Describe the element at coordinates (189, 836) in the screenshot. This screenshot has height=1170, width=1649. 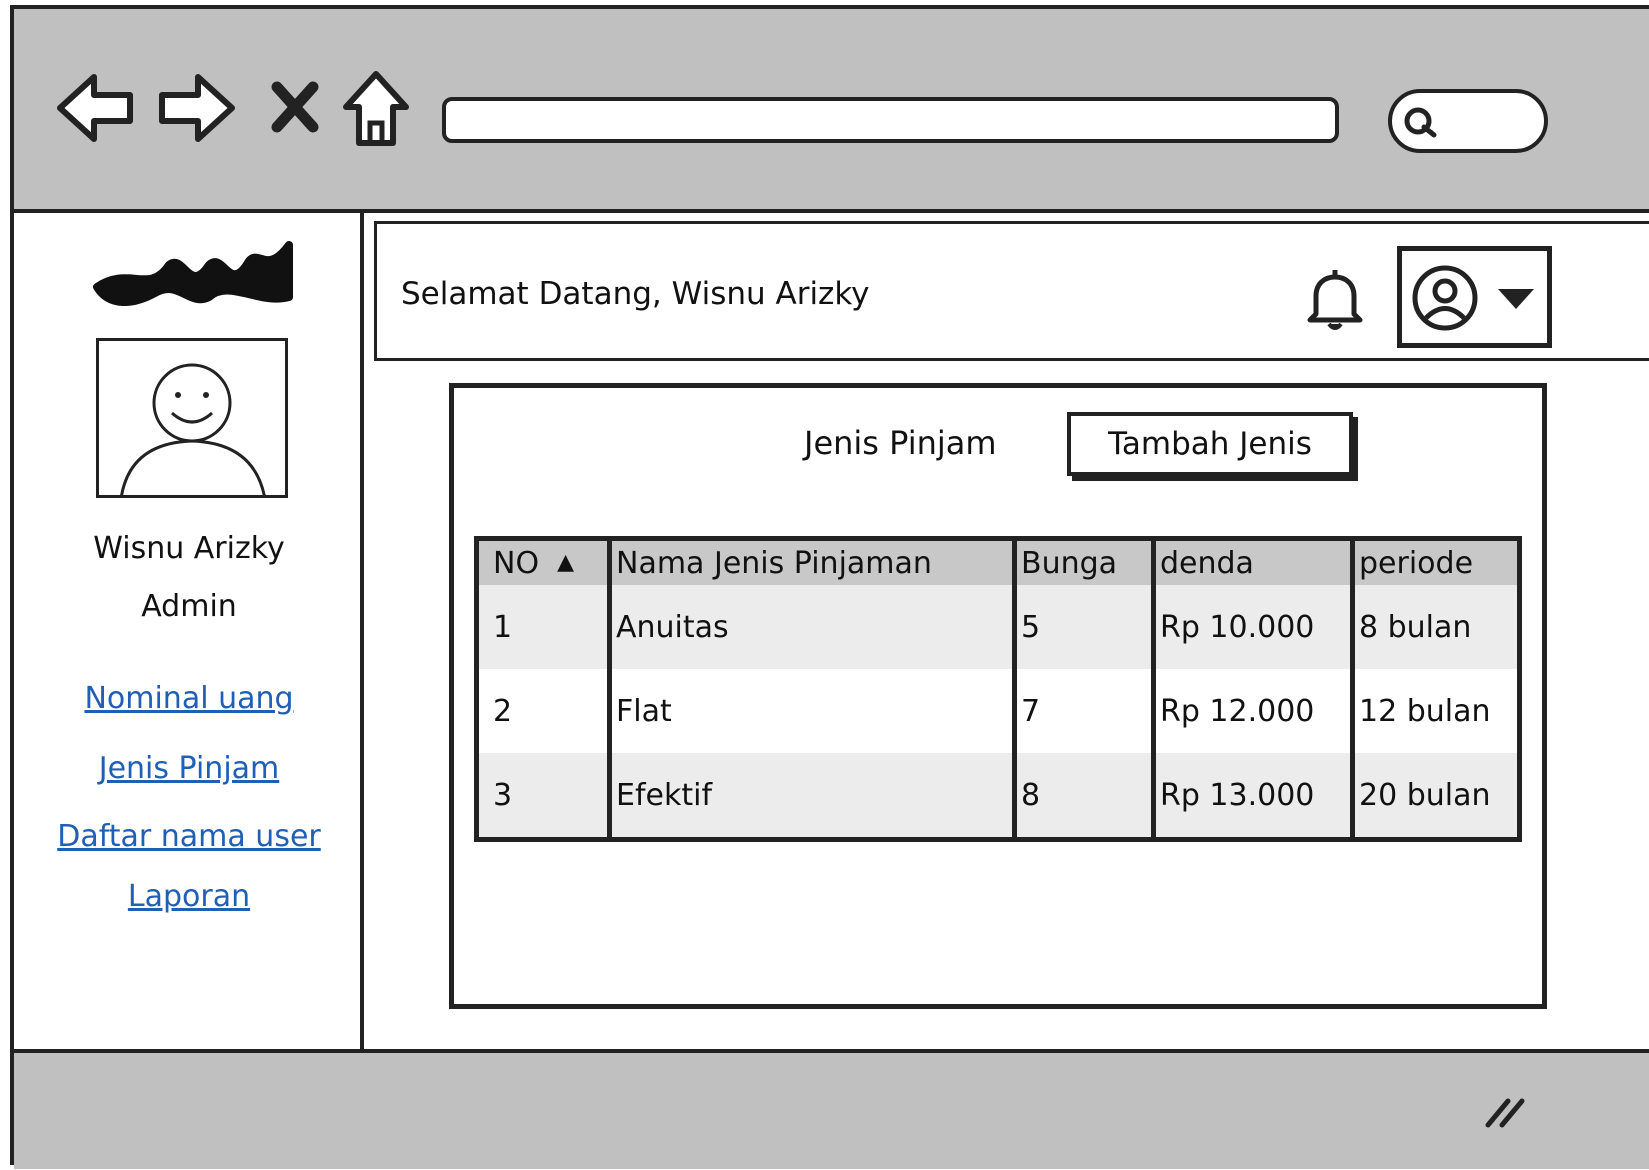
I see `sidebar-item-daftar-nama-user: Daftar nama user` at that location.